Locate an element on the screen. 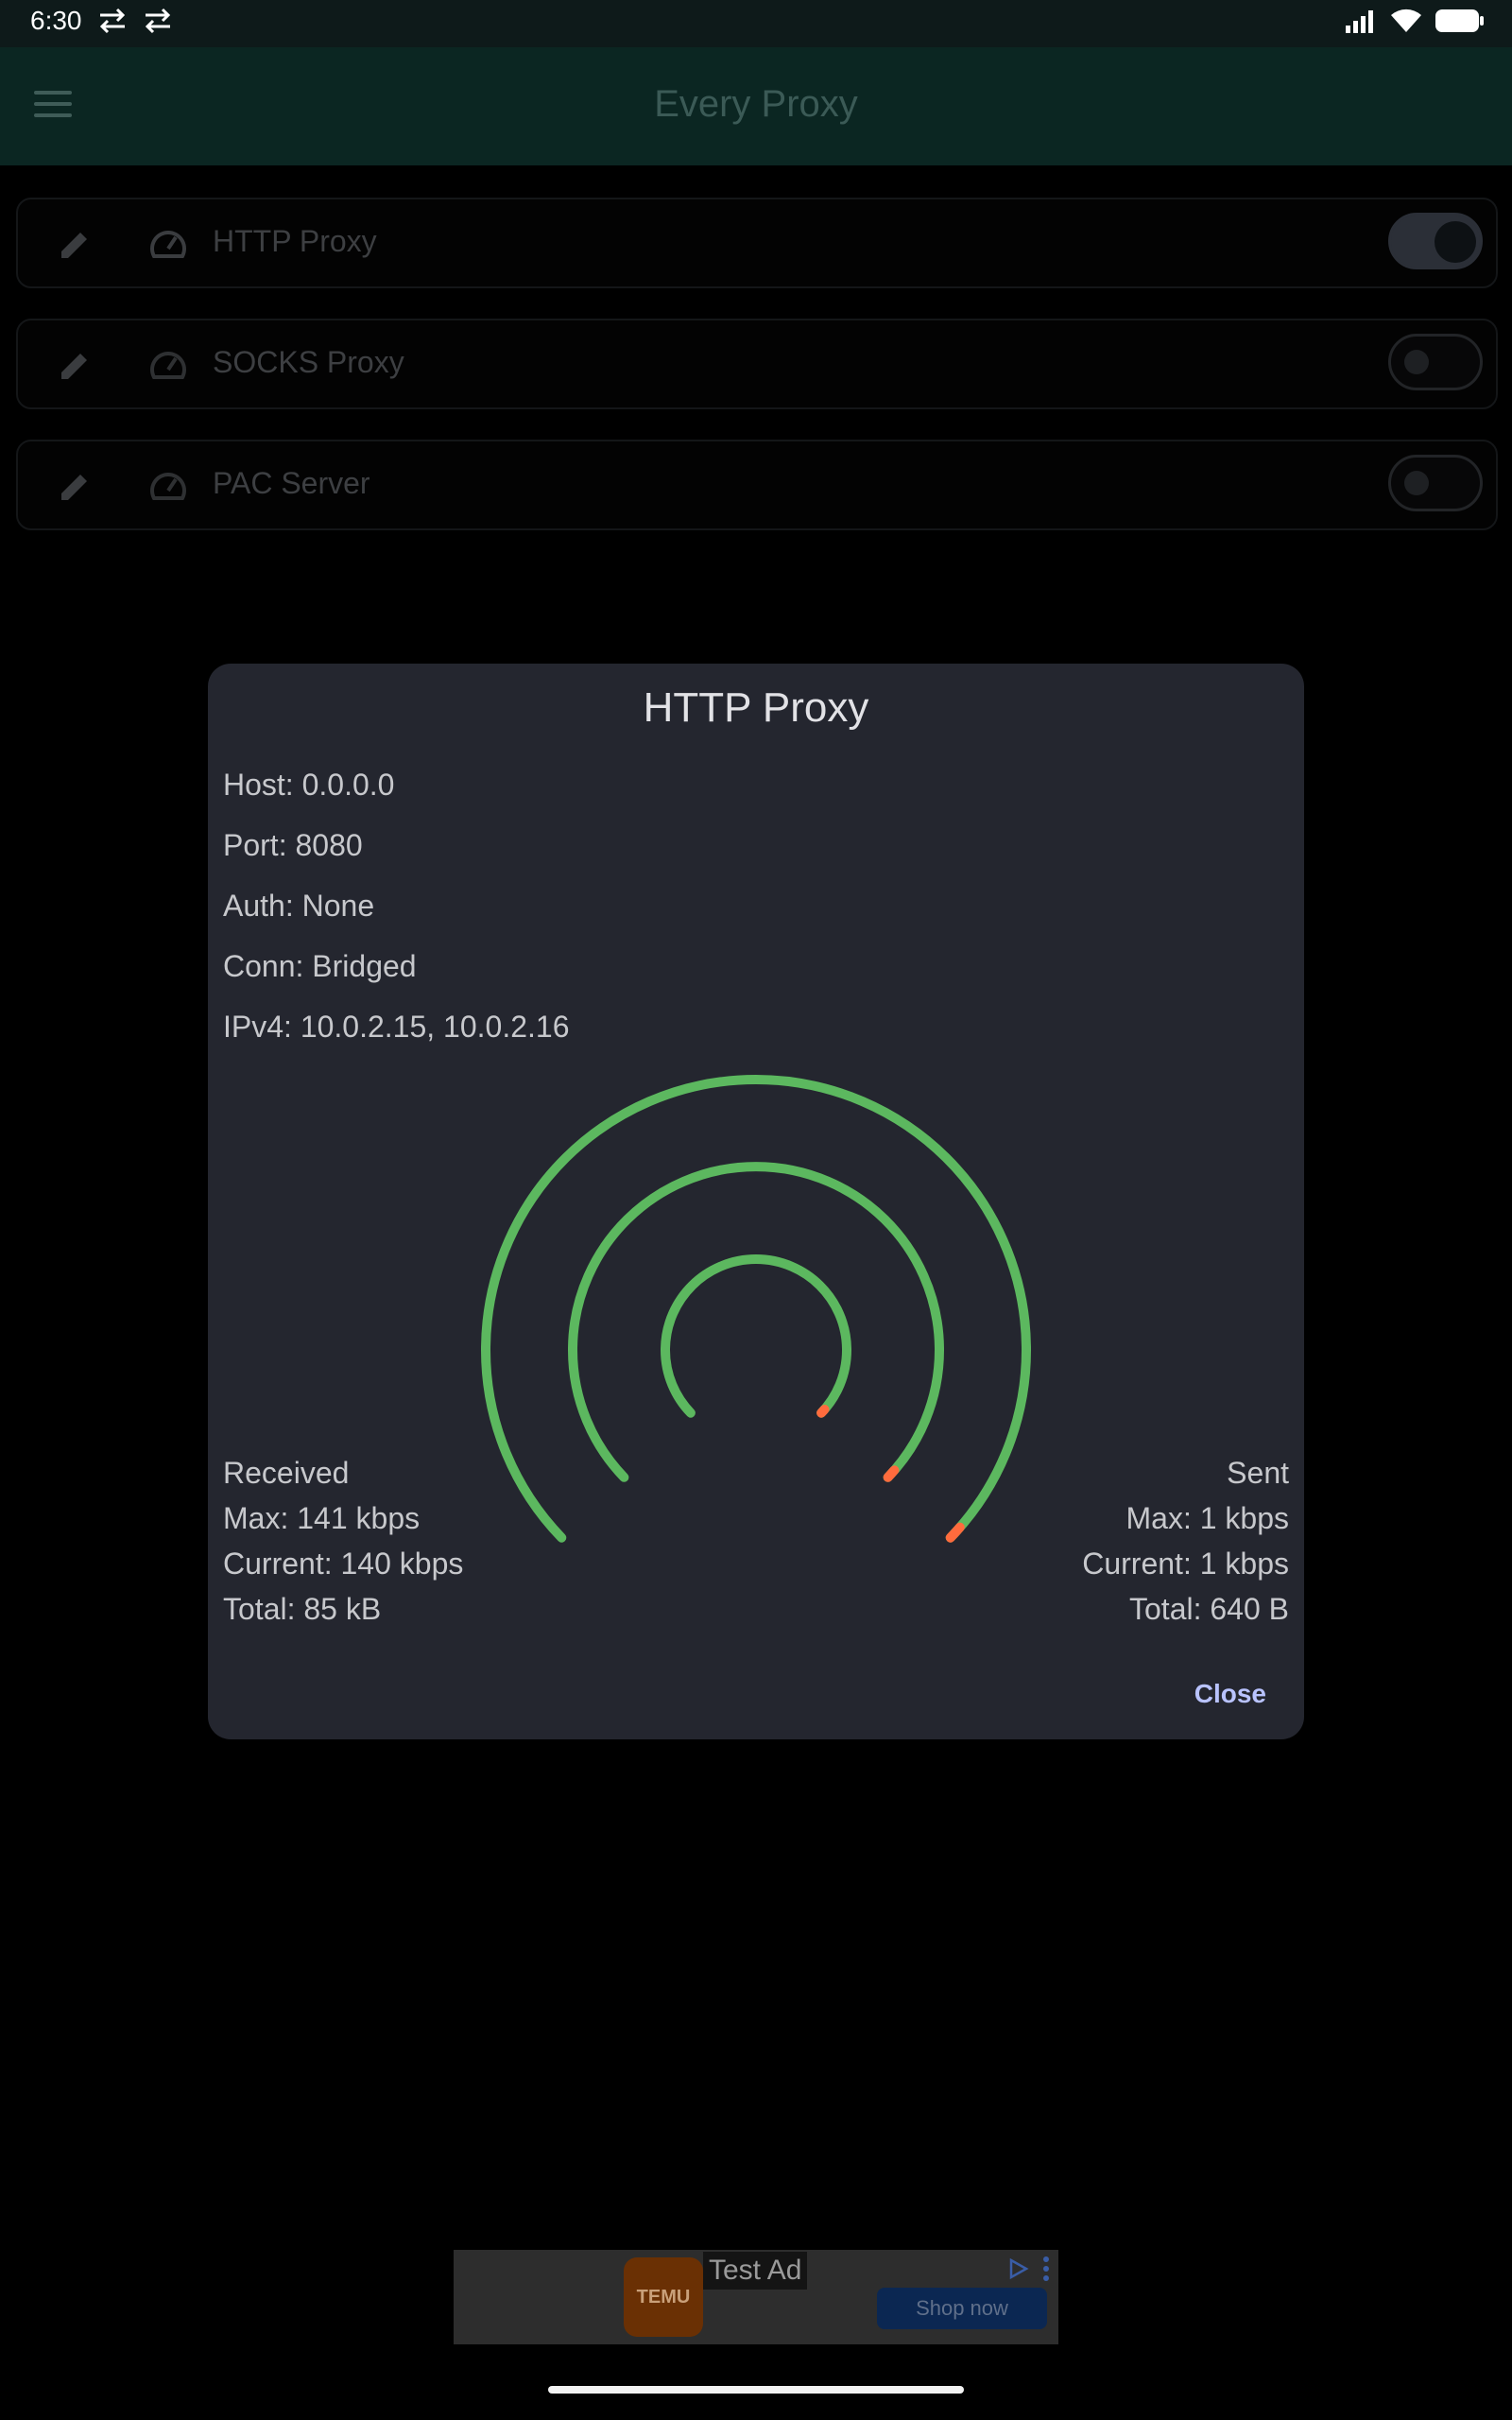 The image size is (1512, 2420). received-heading: Received is located at coordinates (286, 1473).